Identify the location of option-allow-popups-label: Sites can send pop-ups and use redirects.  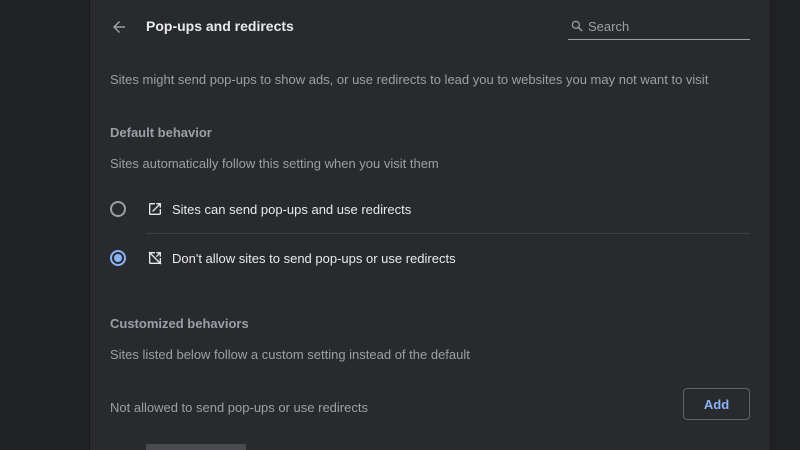
(292, 209).